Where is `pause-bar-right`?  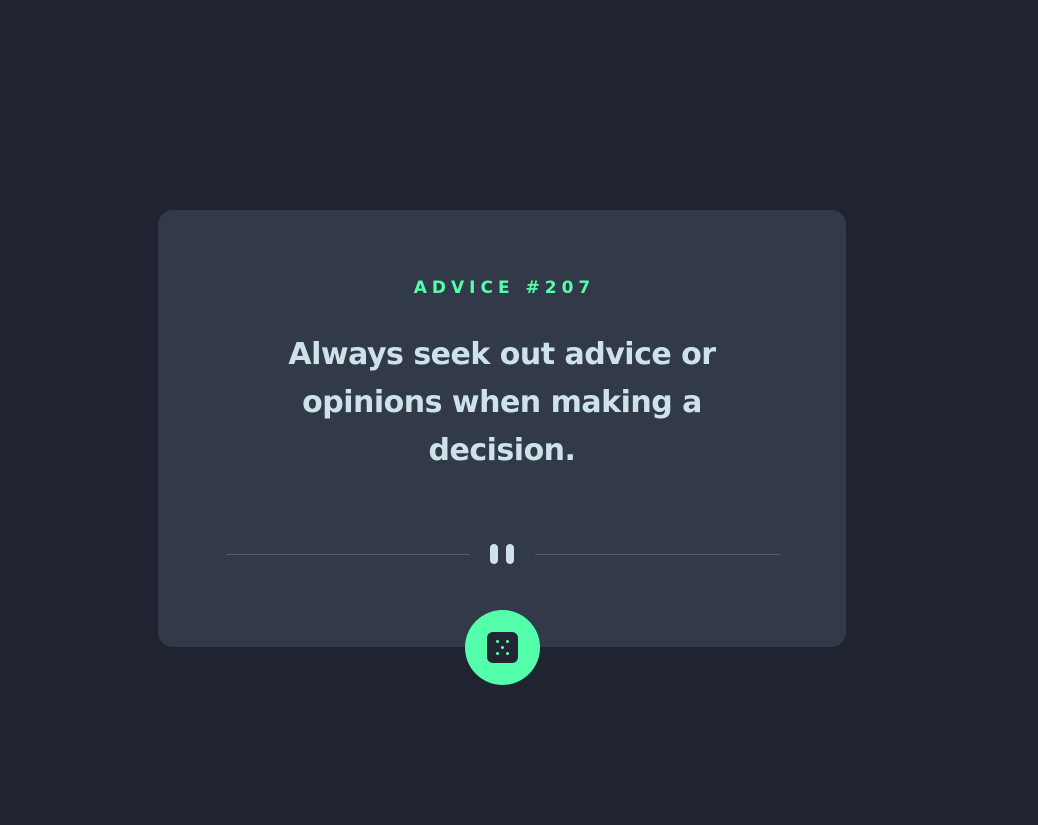 pause-bar-right is located at coordinates (510, 554).